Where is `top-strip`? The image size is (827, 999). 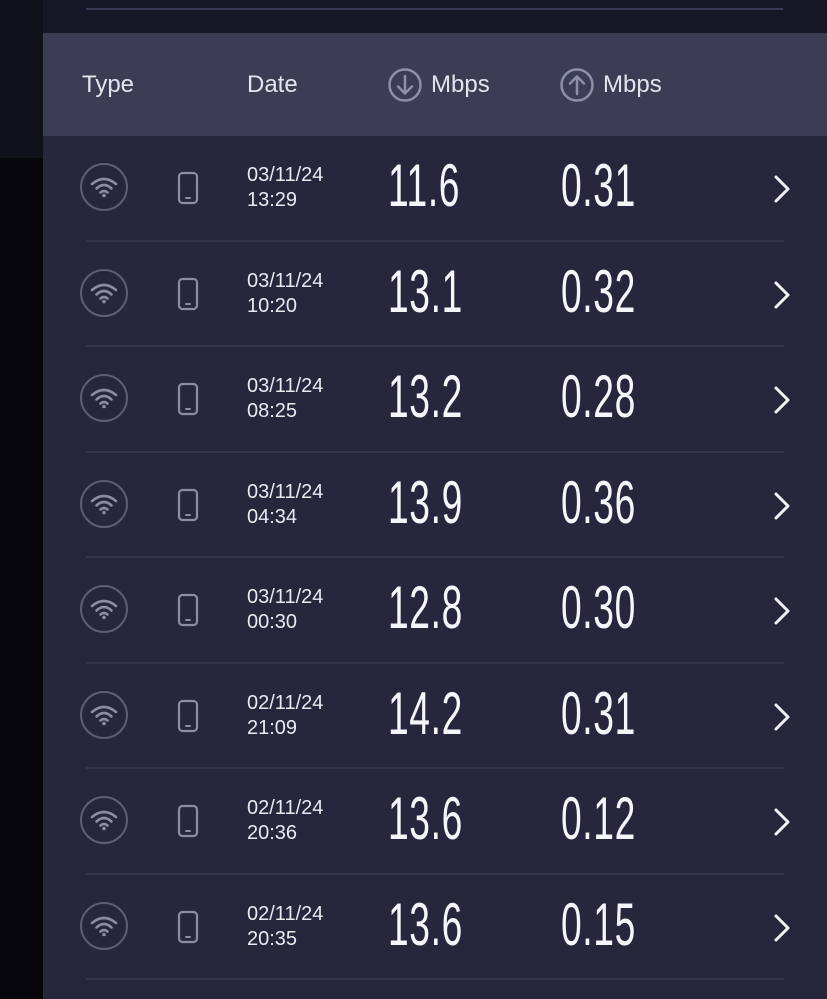 top-strip is located at coordinates (435, 16).